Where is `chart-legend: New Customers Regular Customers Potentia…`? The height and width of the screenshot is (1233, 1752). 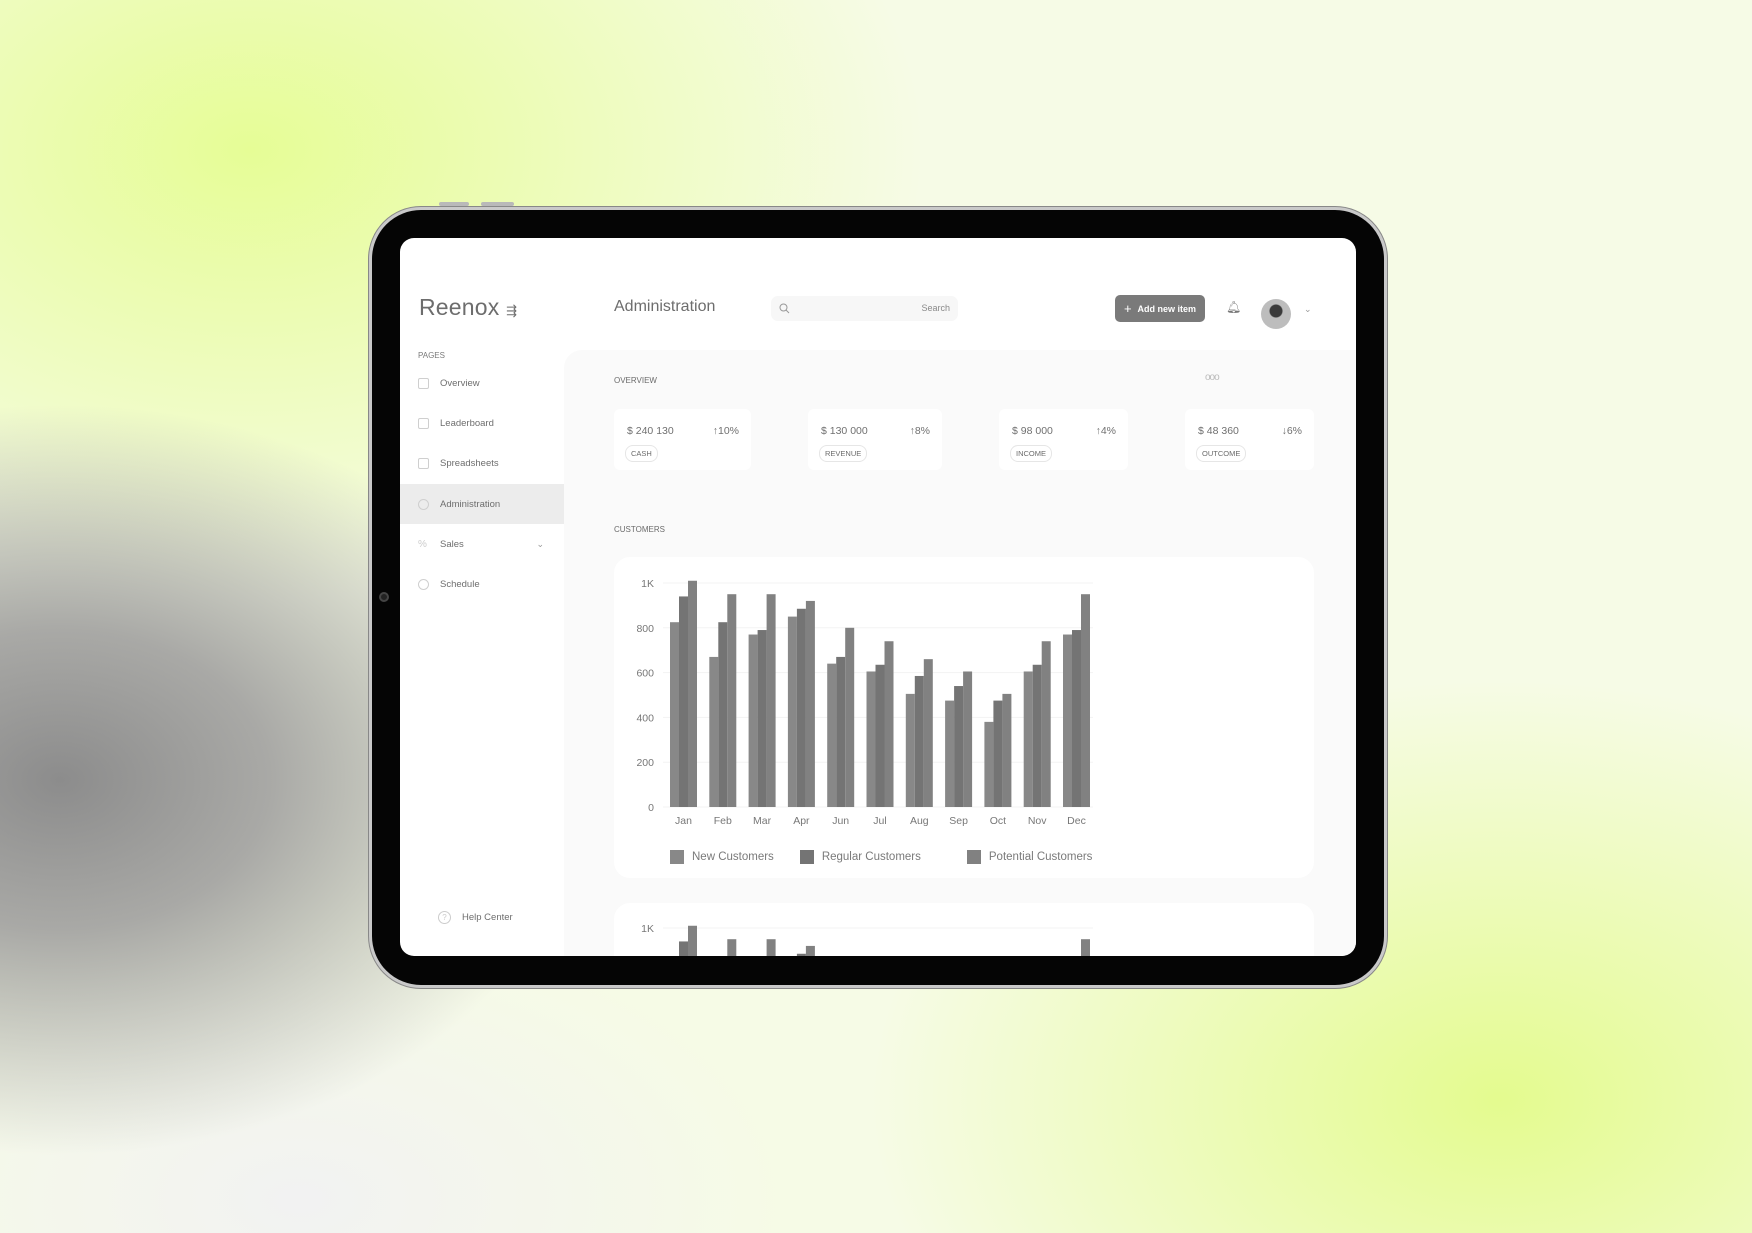 chart-legend: New Customers Regular Customers Potentia… is located at coordinates (881, 857).